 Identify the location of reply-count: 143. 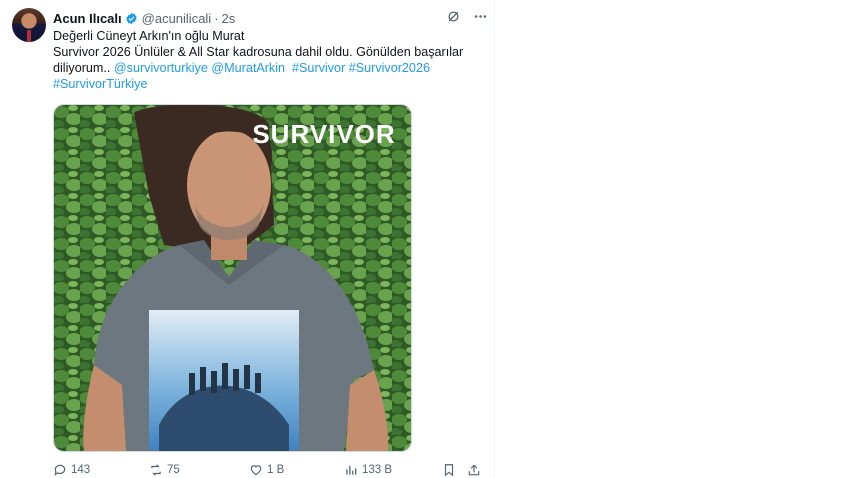
(81, 470).